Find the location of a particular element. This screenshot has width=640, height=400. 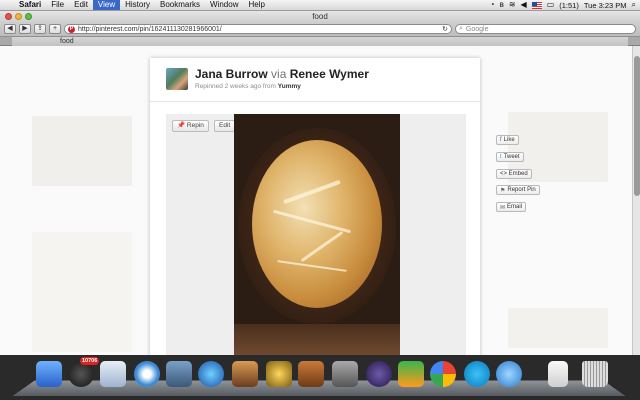

edit-label: Edit is located at coordinates (225, 125).